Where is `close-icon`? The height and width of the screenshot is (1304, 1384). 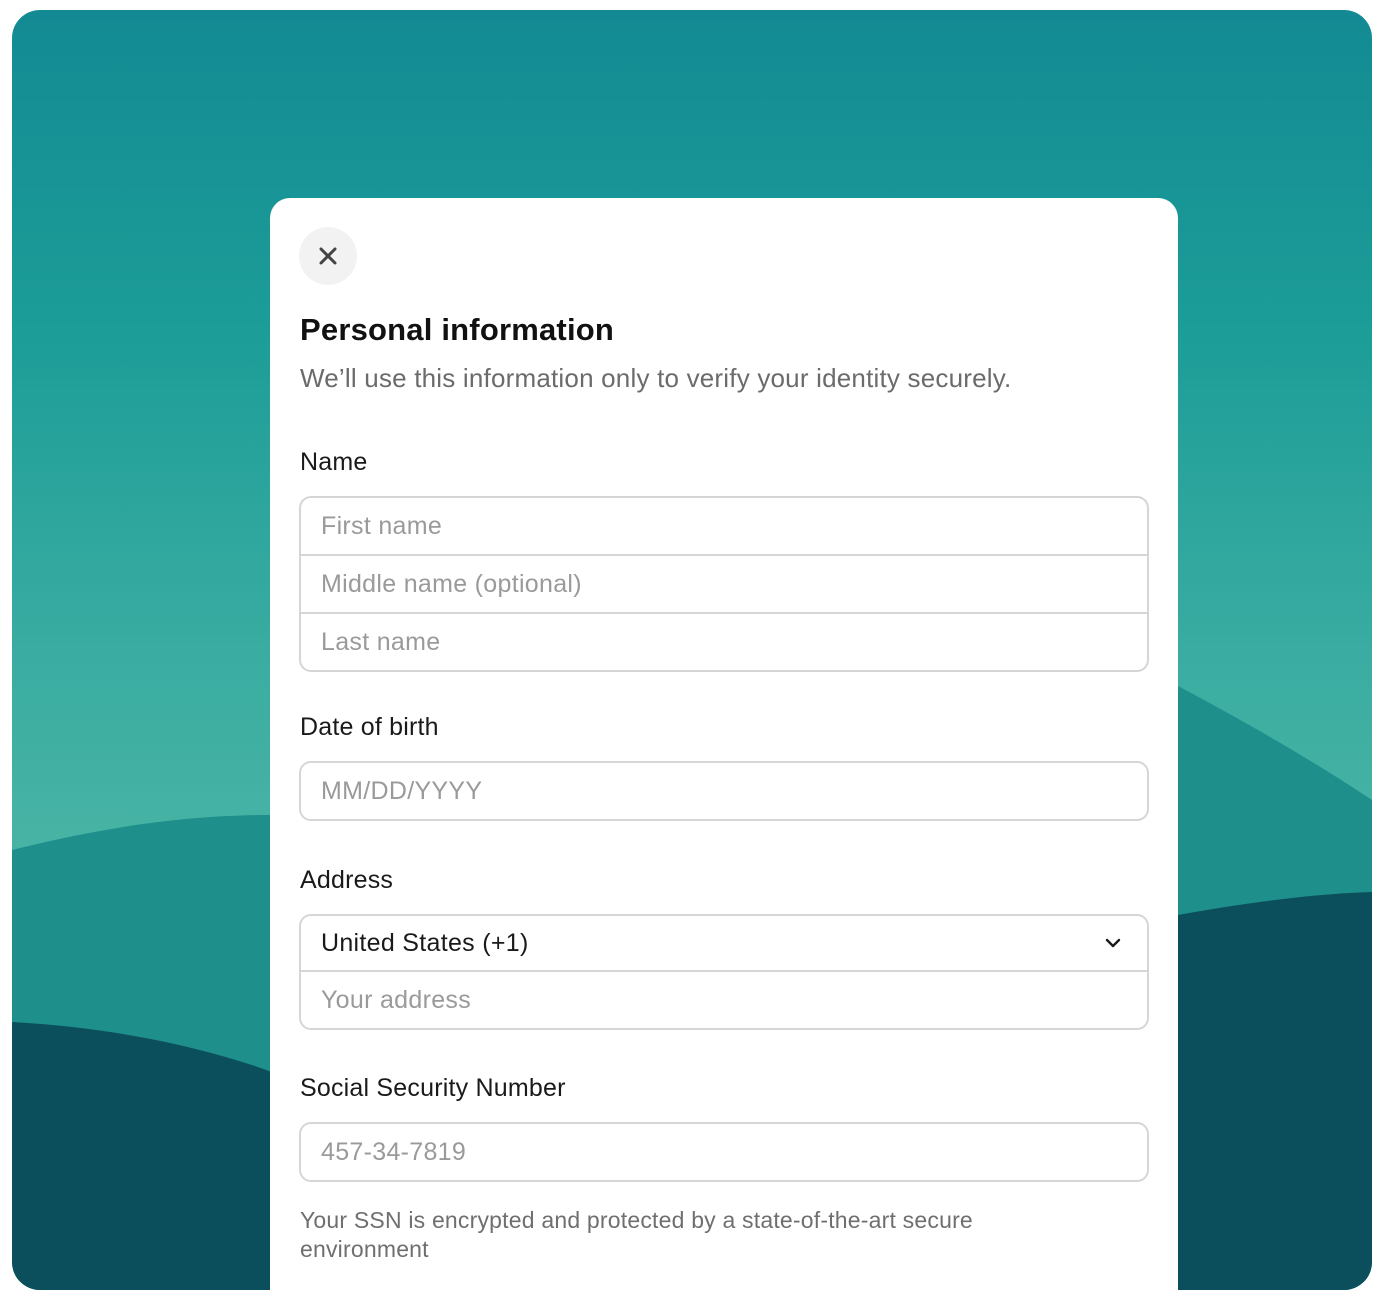
close-icon is located at coordinates (328, 256).